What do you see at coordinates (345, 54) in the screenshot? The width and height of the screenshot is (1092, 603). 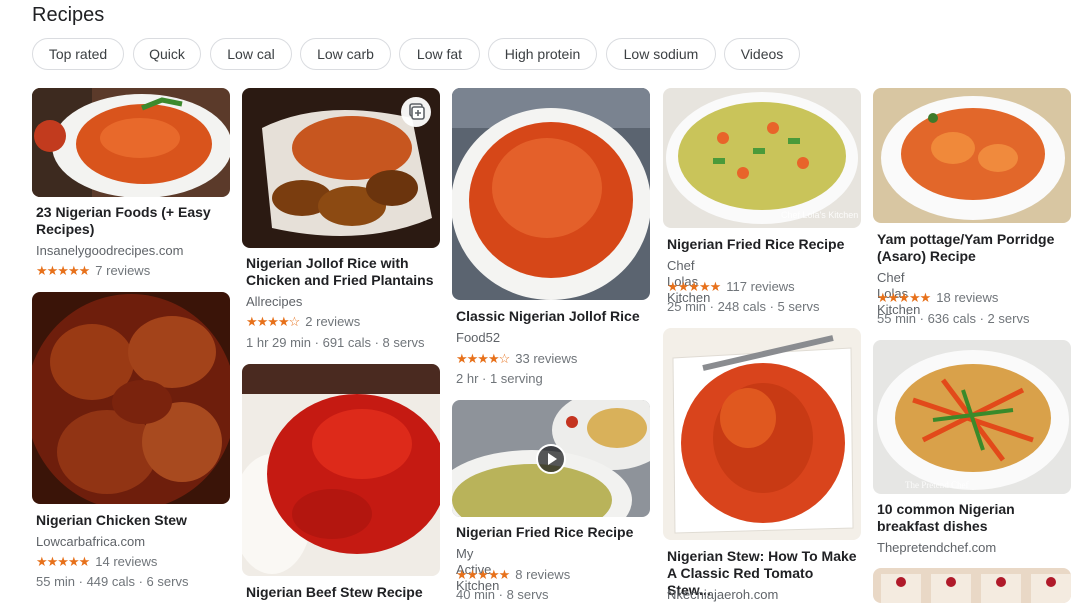 I see `chip-low-carb: Low carb` at bounding box center [345, 54].